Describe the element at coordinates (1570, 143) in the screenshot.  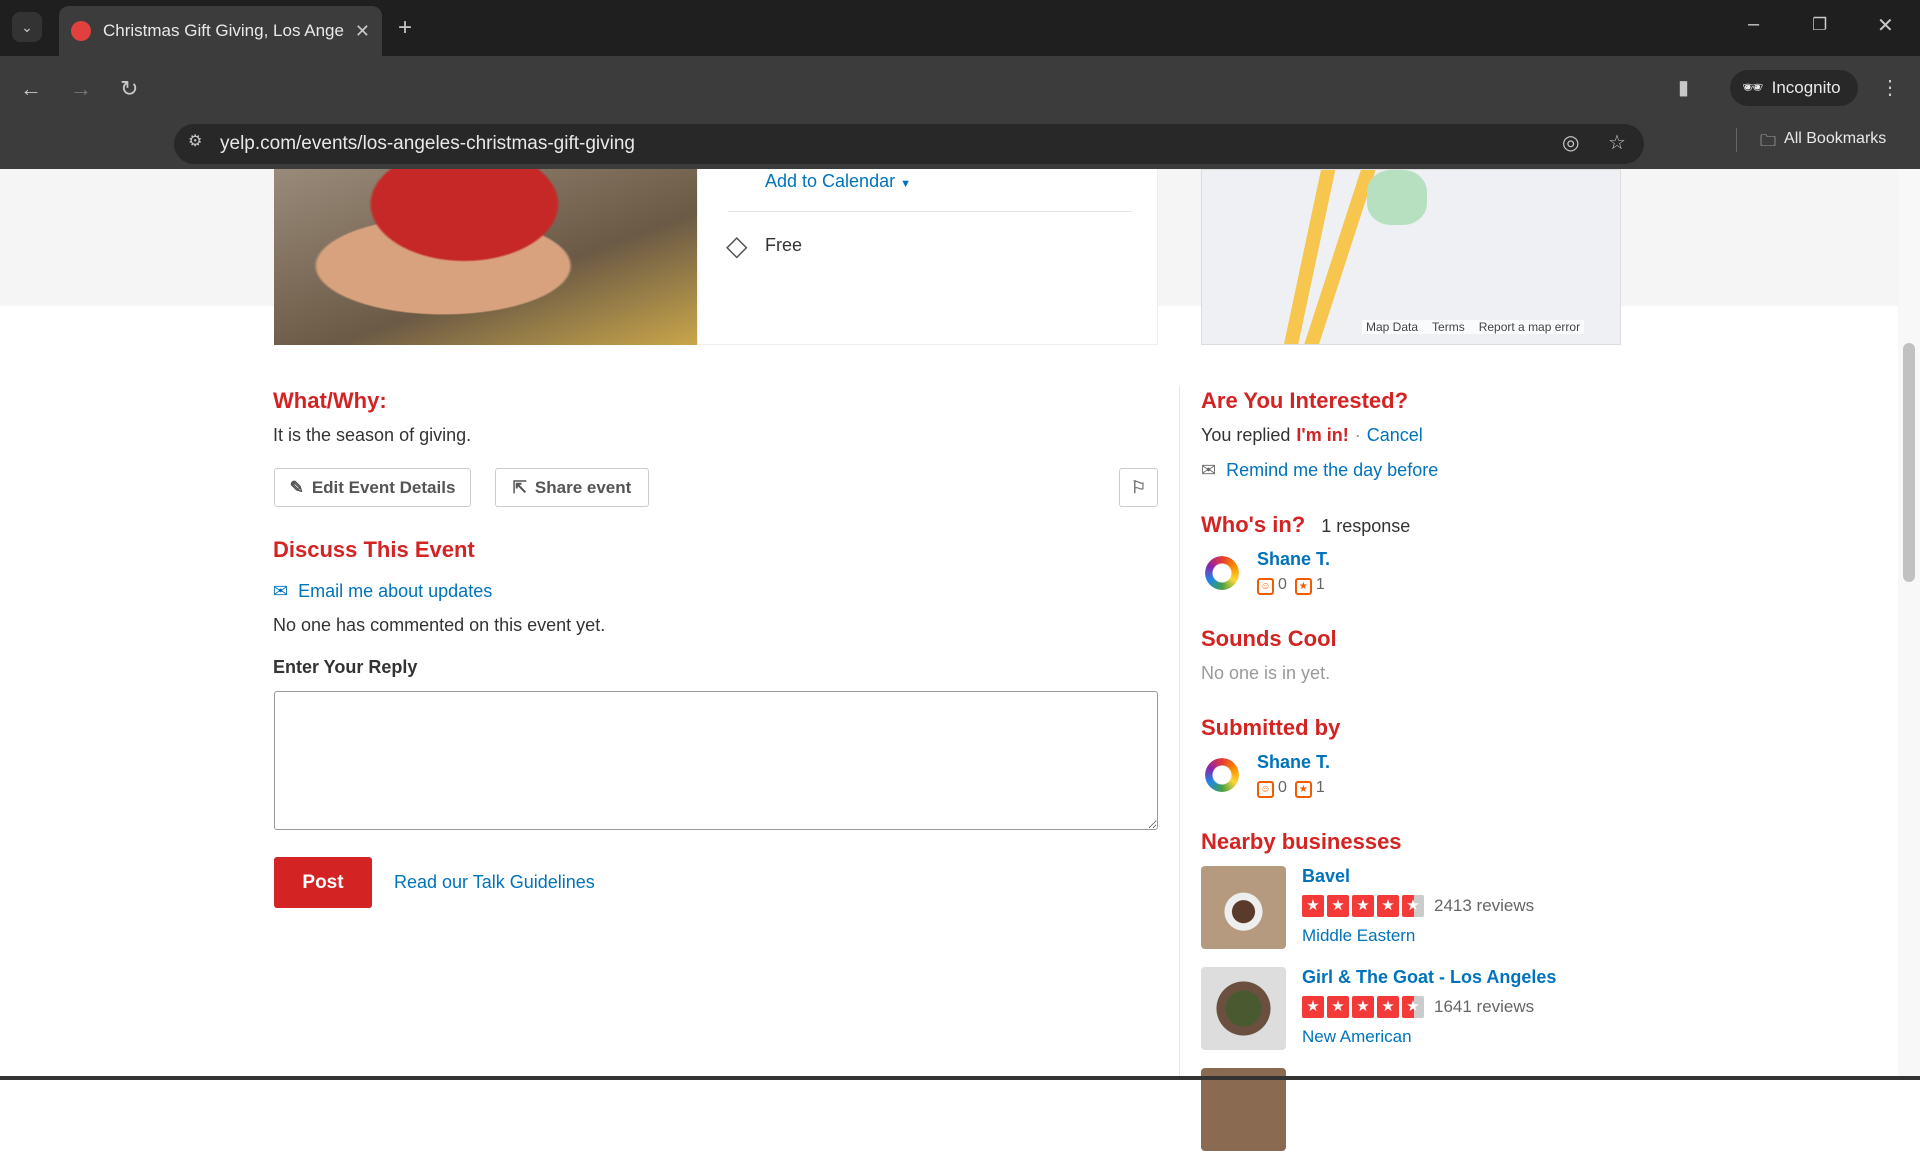
I see `eye-off-icon: ◎` at that location.